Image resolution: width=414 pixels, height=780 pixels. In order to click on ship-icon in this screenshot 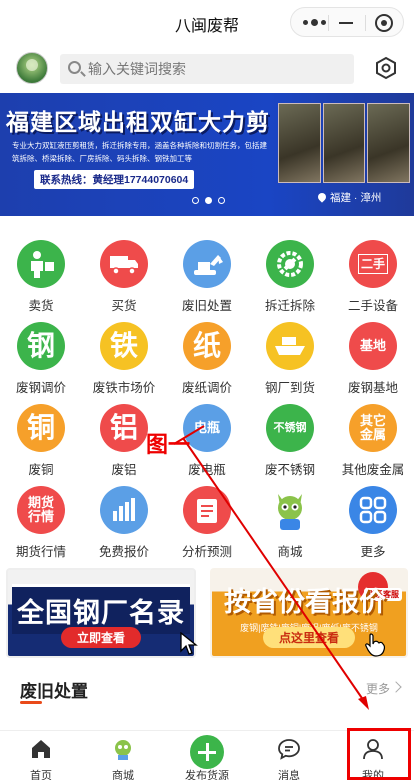, I will do `click(290, 346)`.